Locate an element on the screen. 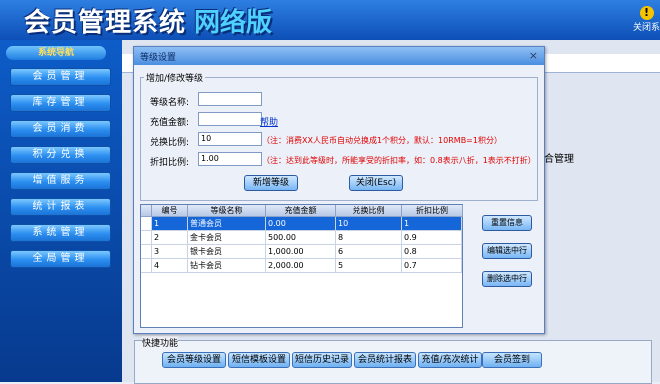 This screenshot has width=660, height=384. discount-ratio-input: 1.00 is located at coordinates (230, 159).